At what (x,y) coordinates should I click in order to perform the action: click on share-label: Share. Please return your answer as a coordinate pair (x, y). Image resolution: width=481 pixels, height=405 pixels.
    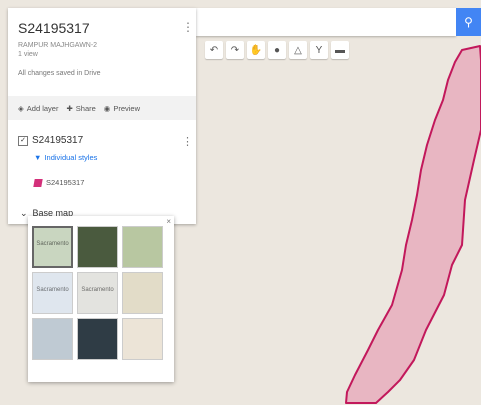
    Looking at the image, I should click on (85, 108).